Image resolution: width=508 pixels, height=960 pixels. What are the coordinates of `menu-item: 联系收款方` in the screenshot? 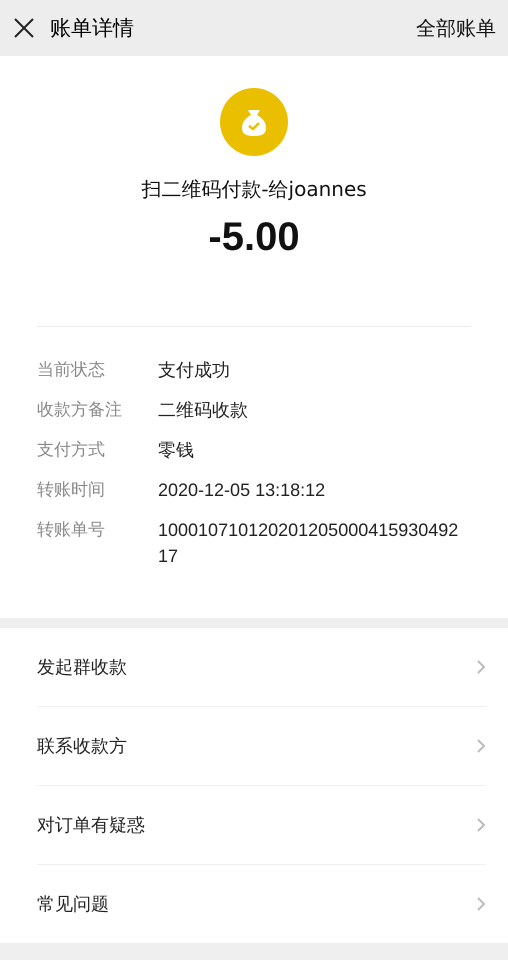 It's located at (261, 746).